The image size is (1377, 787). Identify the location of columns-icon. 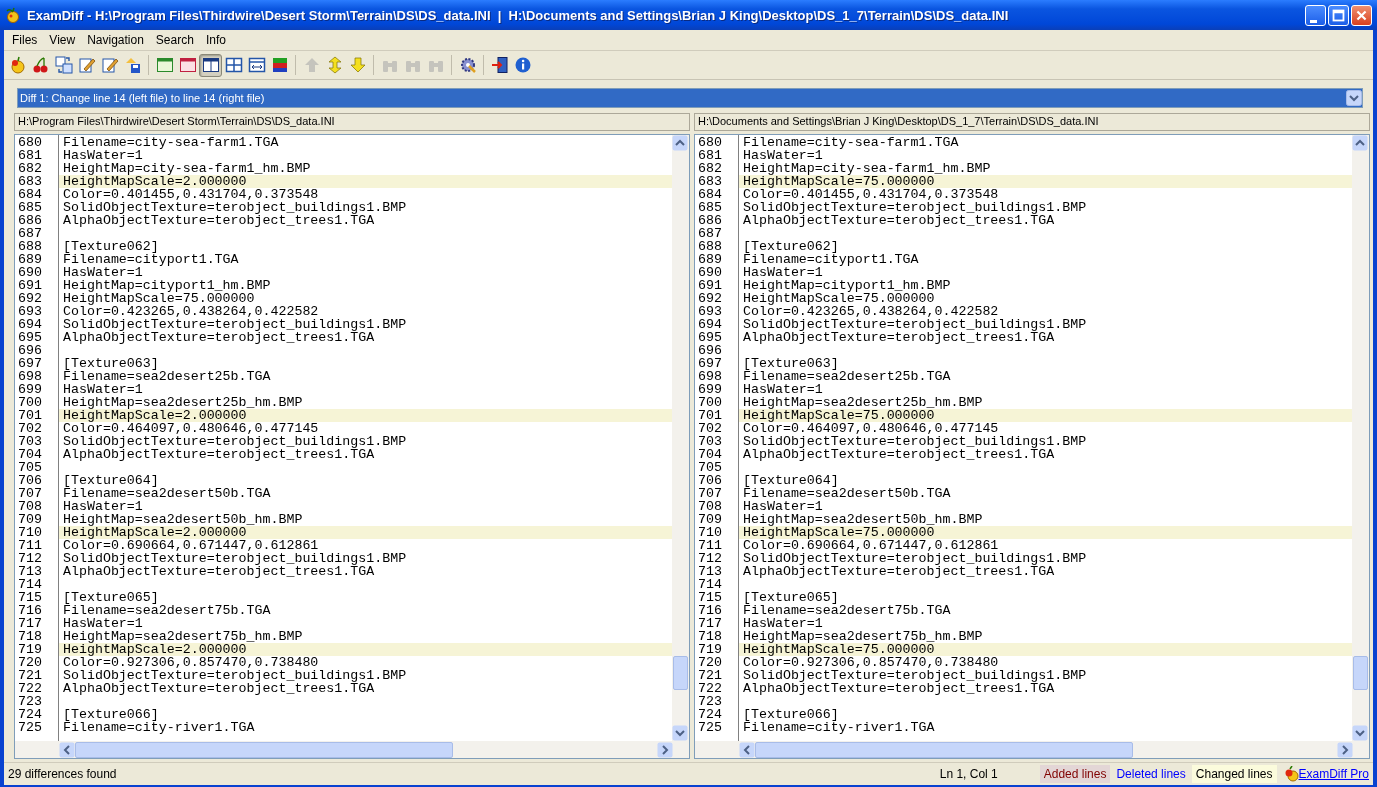
(210, 65).